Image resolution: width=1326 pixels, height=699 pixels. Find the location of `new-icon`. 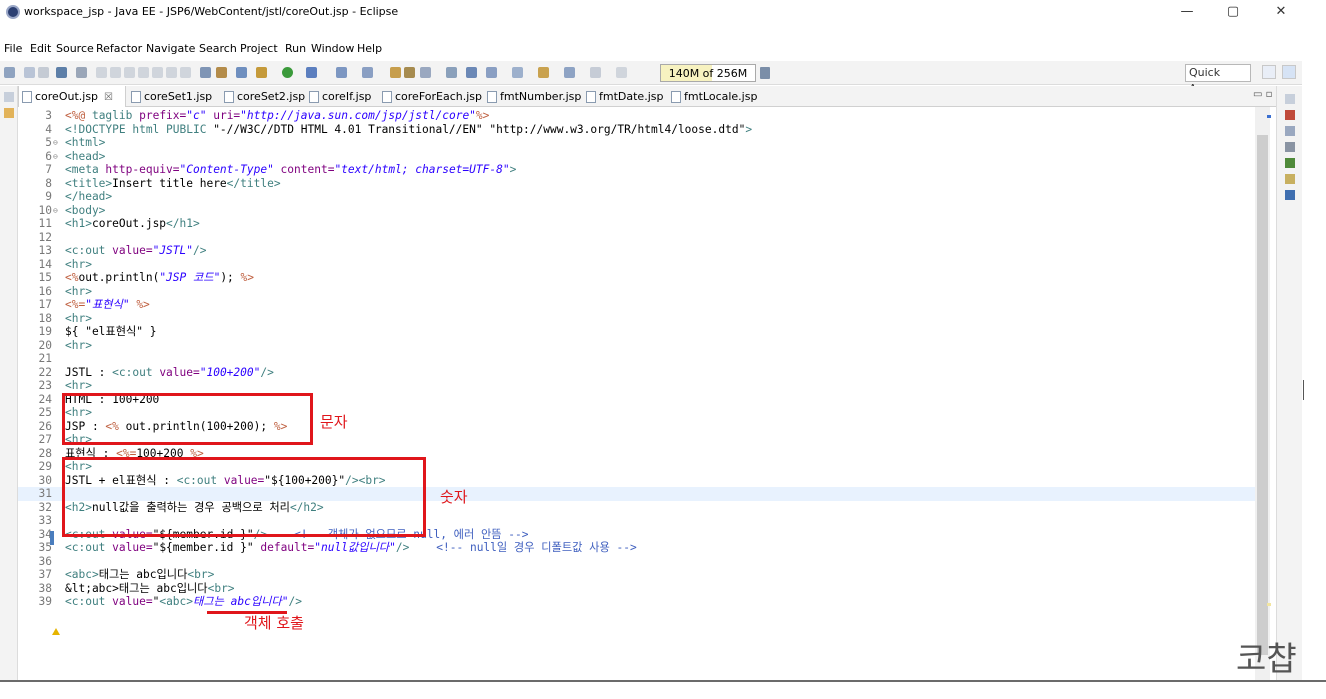

new-icon is located at coordinates (9, 72).